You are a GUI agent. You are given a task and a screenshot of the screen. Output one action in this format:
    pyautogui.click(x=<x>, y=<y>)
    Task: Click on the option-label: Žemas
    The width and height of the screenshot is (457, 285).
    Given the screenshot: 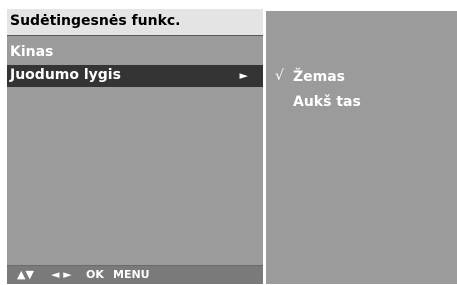 What is the action you would take?
    pyautogui.click(x=319, y=77)
    